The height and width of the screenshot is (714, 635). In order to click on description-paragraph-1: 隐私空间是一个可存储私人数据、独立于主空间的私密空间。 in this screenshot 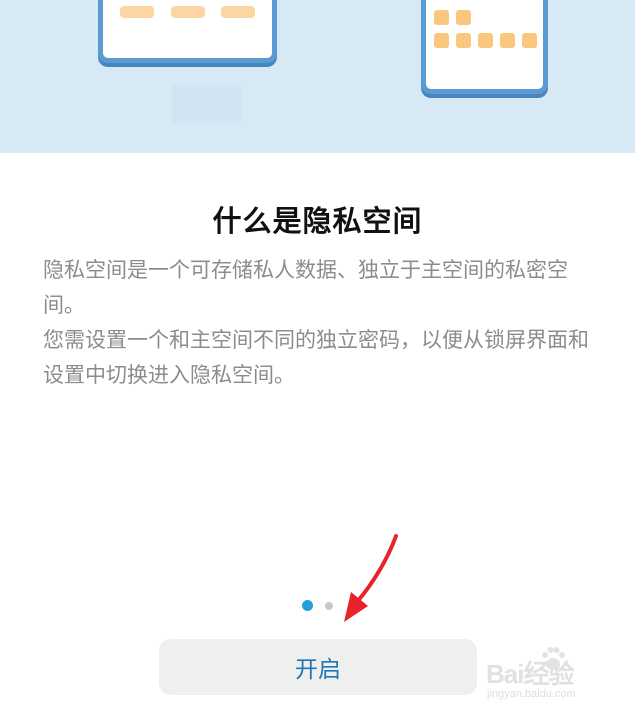, I will do `click(305, 287)`.